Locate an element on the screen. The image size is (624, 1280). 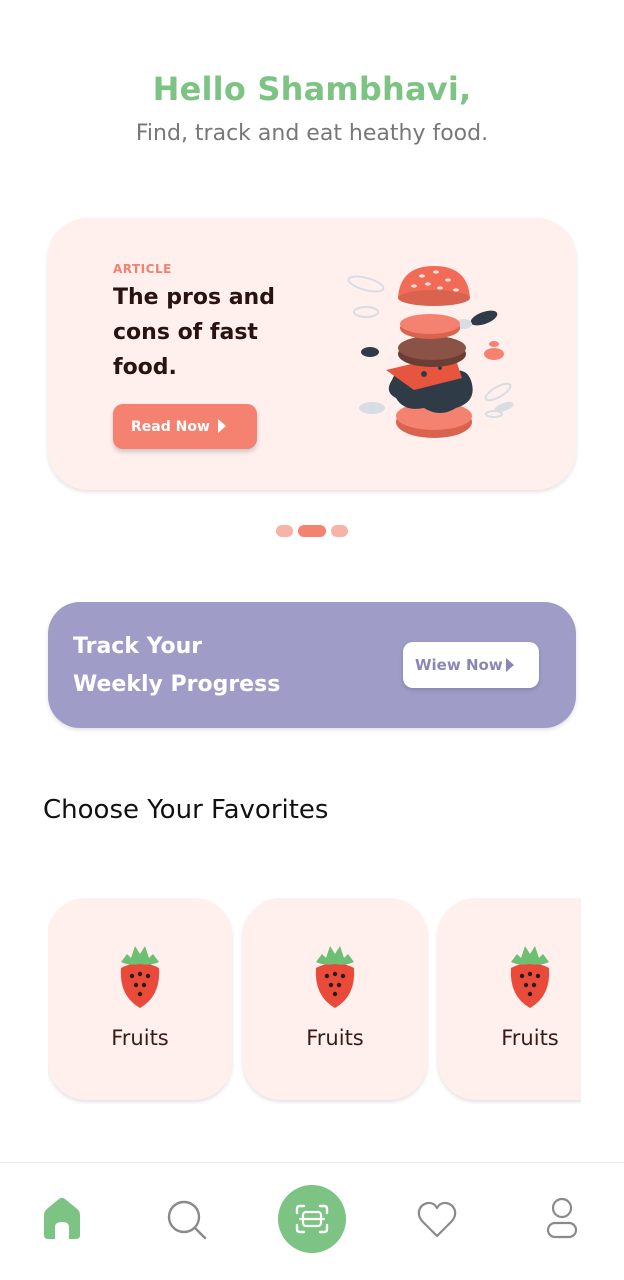
progress-title-line2: Weekly Progress is located at coordinates (177, 684).